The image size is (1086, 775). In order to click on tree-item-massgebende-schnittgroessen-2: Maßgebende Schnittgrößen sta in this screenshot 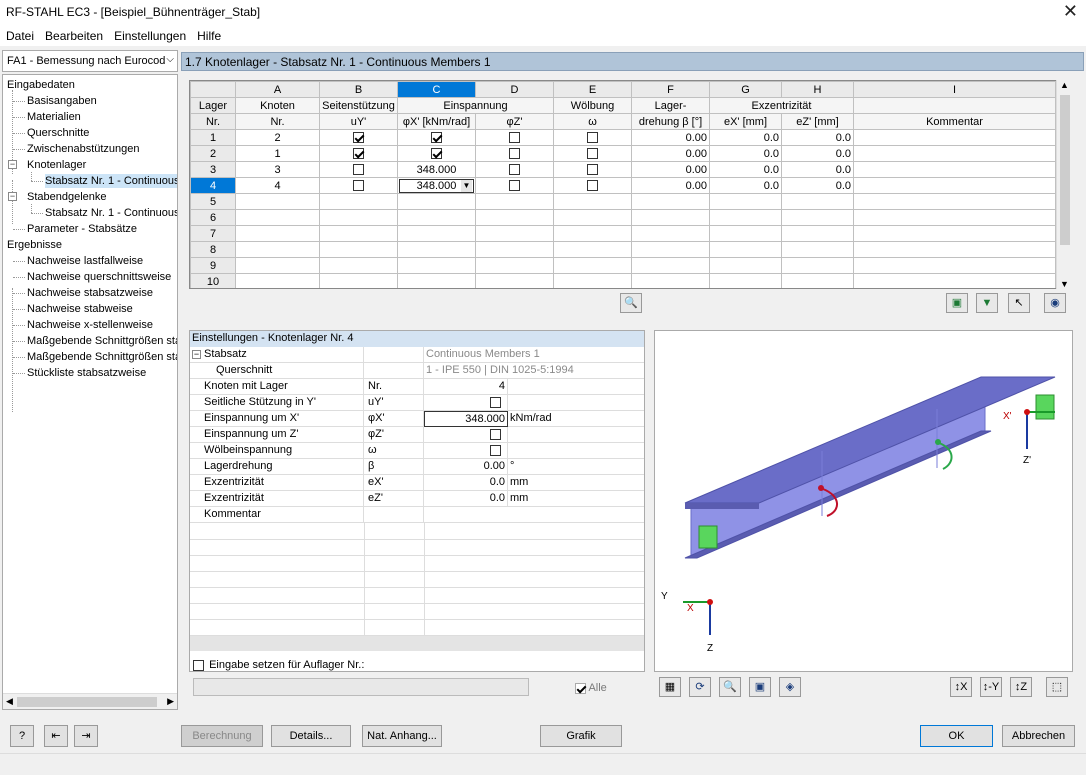, I will do `click(102, 357)`.